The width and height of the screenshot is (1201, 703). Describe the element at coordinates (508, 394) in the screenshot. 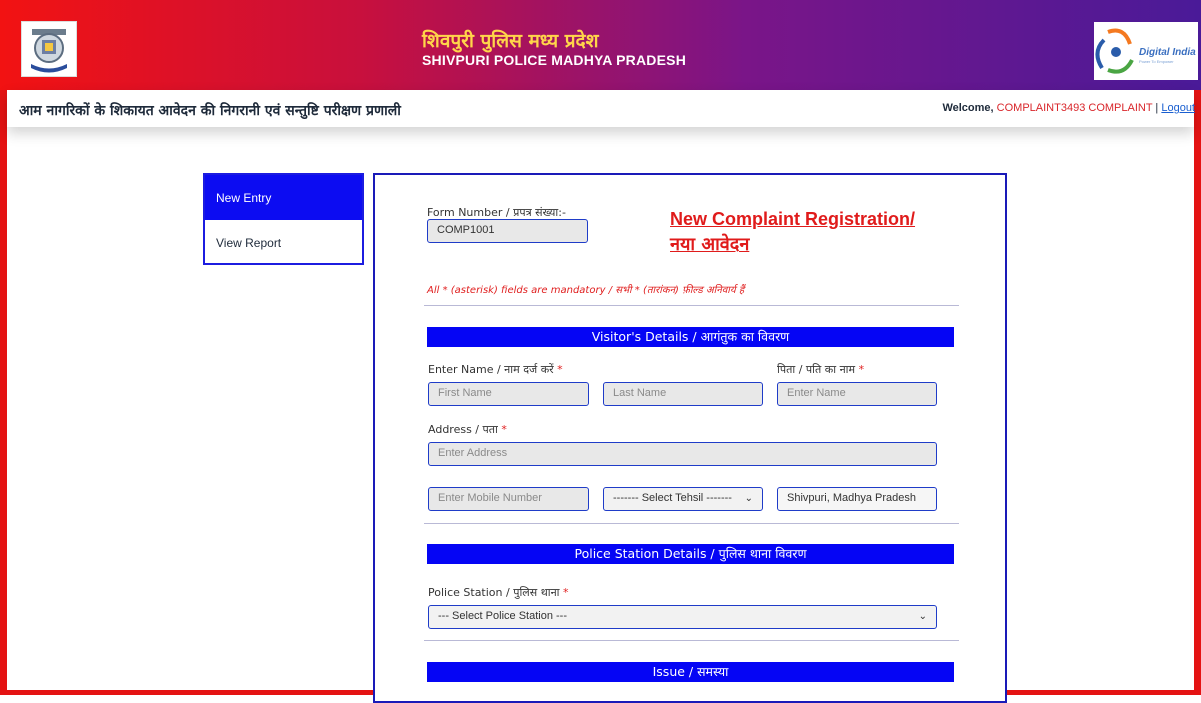

I see `first-name-input: First Name` at that location.